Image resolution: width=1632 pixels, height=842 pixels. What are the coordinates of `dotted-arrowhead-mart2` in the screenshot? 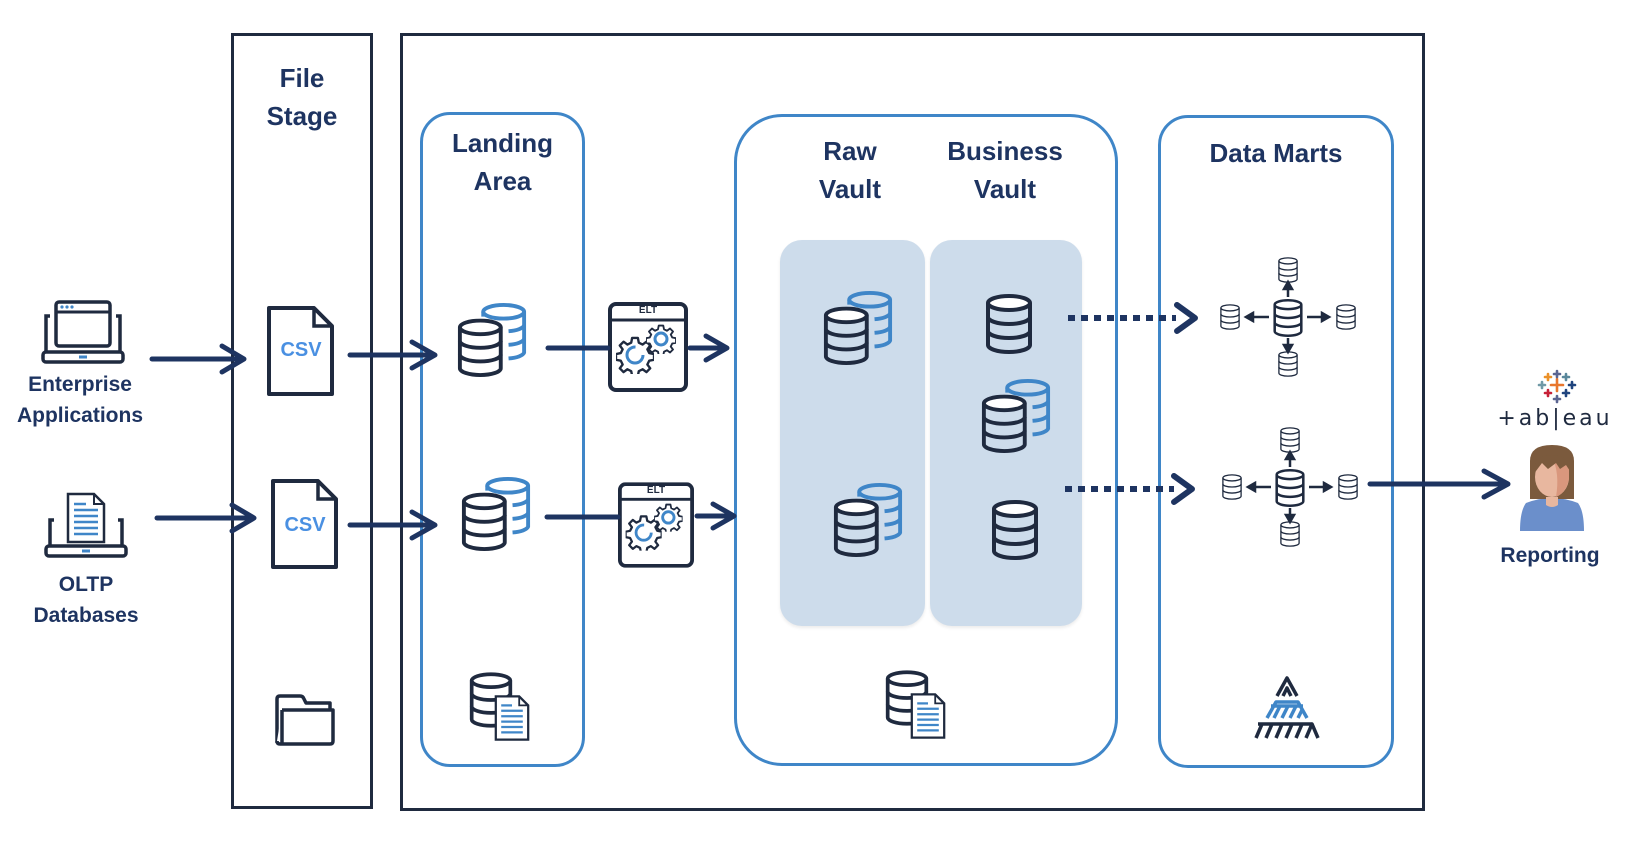 It's located at (1183, 489).